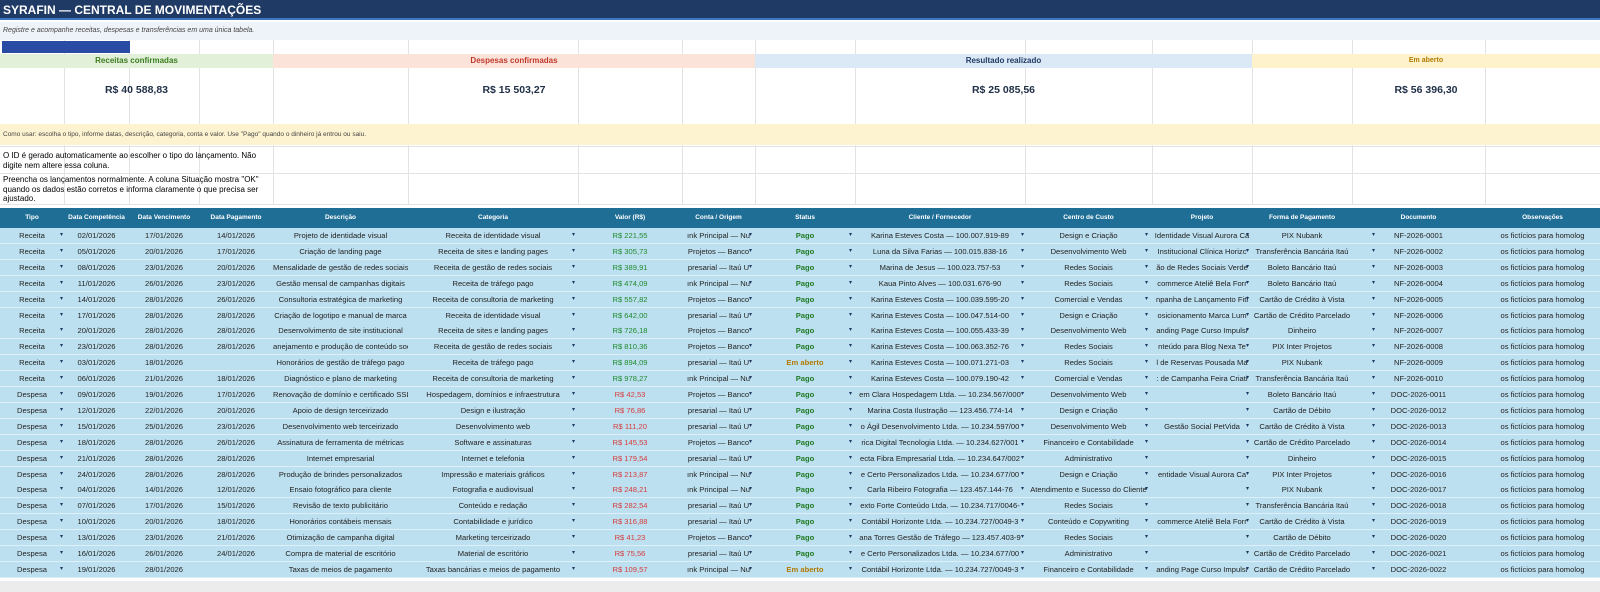 The height and width of the screenshot is (592, 1600). What do you see at coordinates (940, 251) in the screenshot?
I see `table-cell: Luna da Silva Farias — 100.015.838-16` at bounding box center [940, 251].